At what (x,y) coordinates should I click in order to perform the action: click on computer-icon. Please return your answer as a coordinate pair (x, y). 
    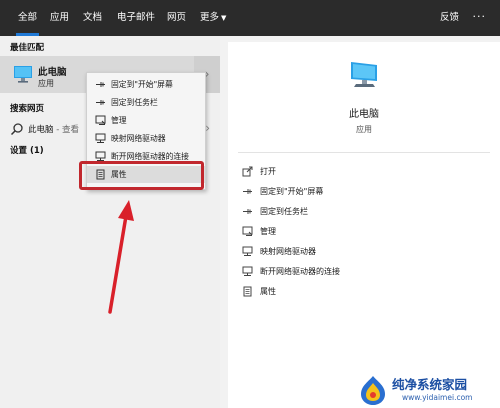
    Looking at the image, I should click on (364, 74).